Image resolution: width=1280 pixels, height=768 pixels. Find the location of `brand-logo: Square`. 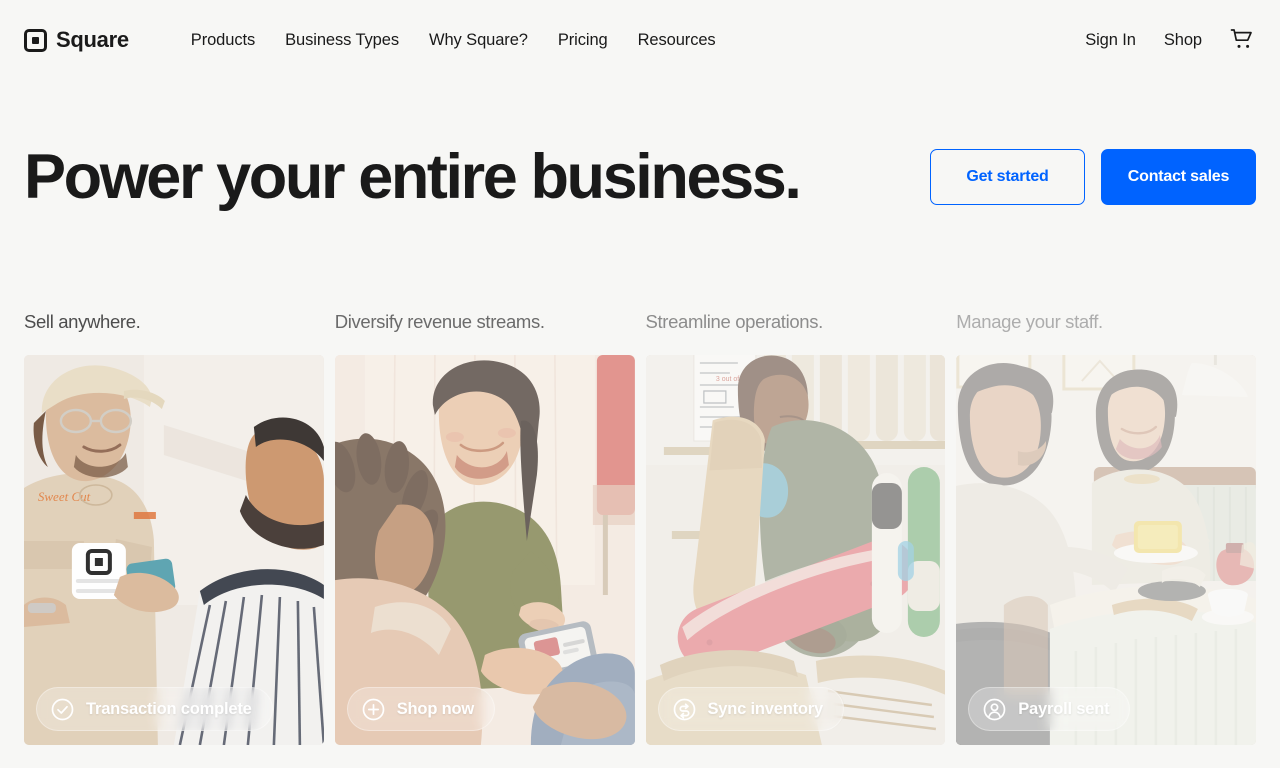

brand-logo: Square is located at coordinates (76, 40).